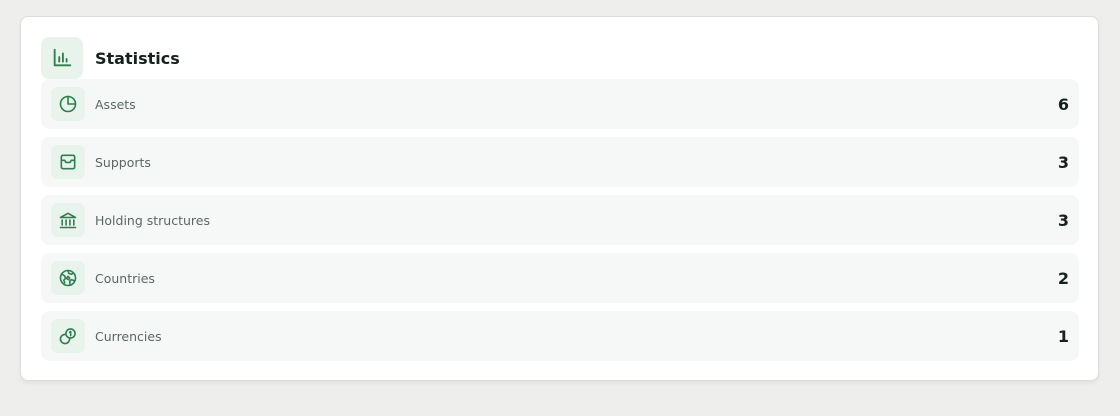 Image resolution: width=1120 pixels, height=416 pixels. Describe the element at coordinates (62, 58) in the screenshot. I see `bar-chart-icon` at that location.